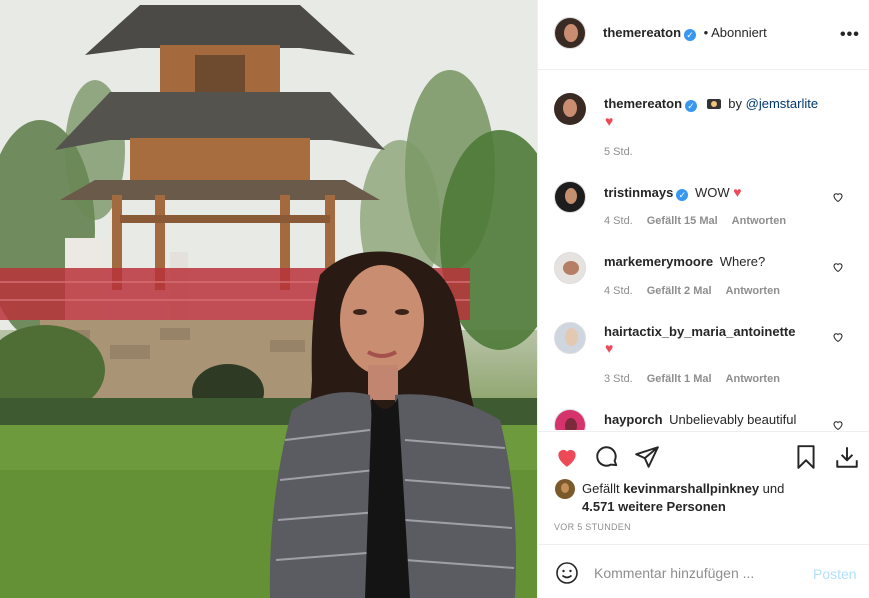 The height and width of the screenshot is (598, 869). What do you see at coordinates (713, 104) in the screenshot?
I see `camera-icon` at bounding box center [713, 104].